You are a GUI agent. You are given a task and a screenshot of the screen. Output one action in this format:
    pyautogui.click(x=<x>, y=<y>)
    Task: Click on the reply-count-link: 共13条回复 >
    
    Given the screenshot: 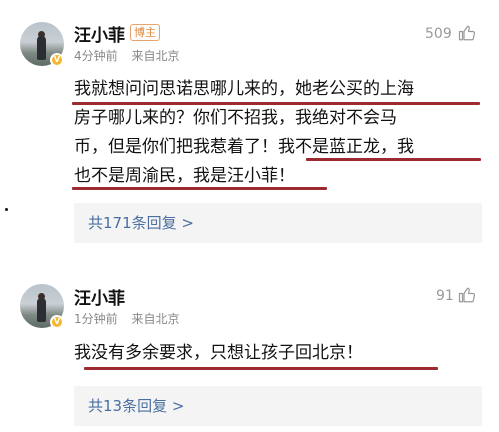 What is the action you would take?
    pyautogui.click(x=278, y=406)
    